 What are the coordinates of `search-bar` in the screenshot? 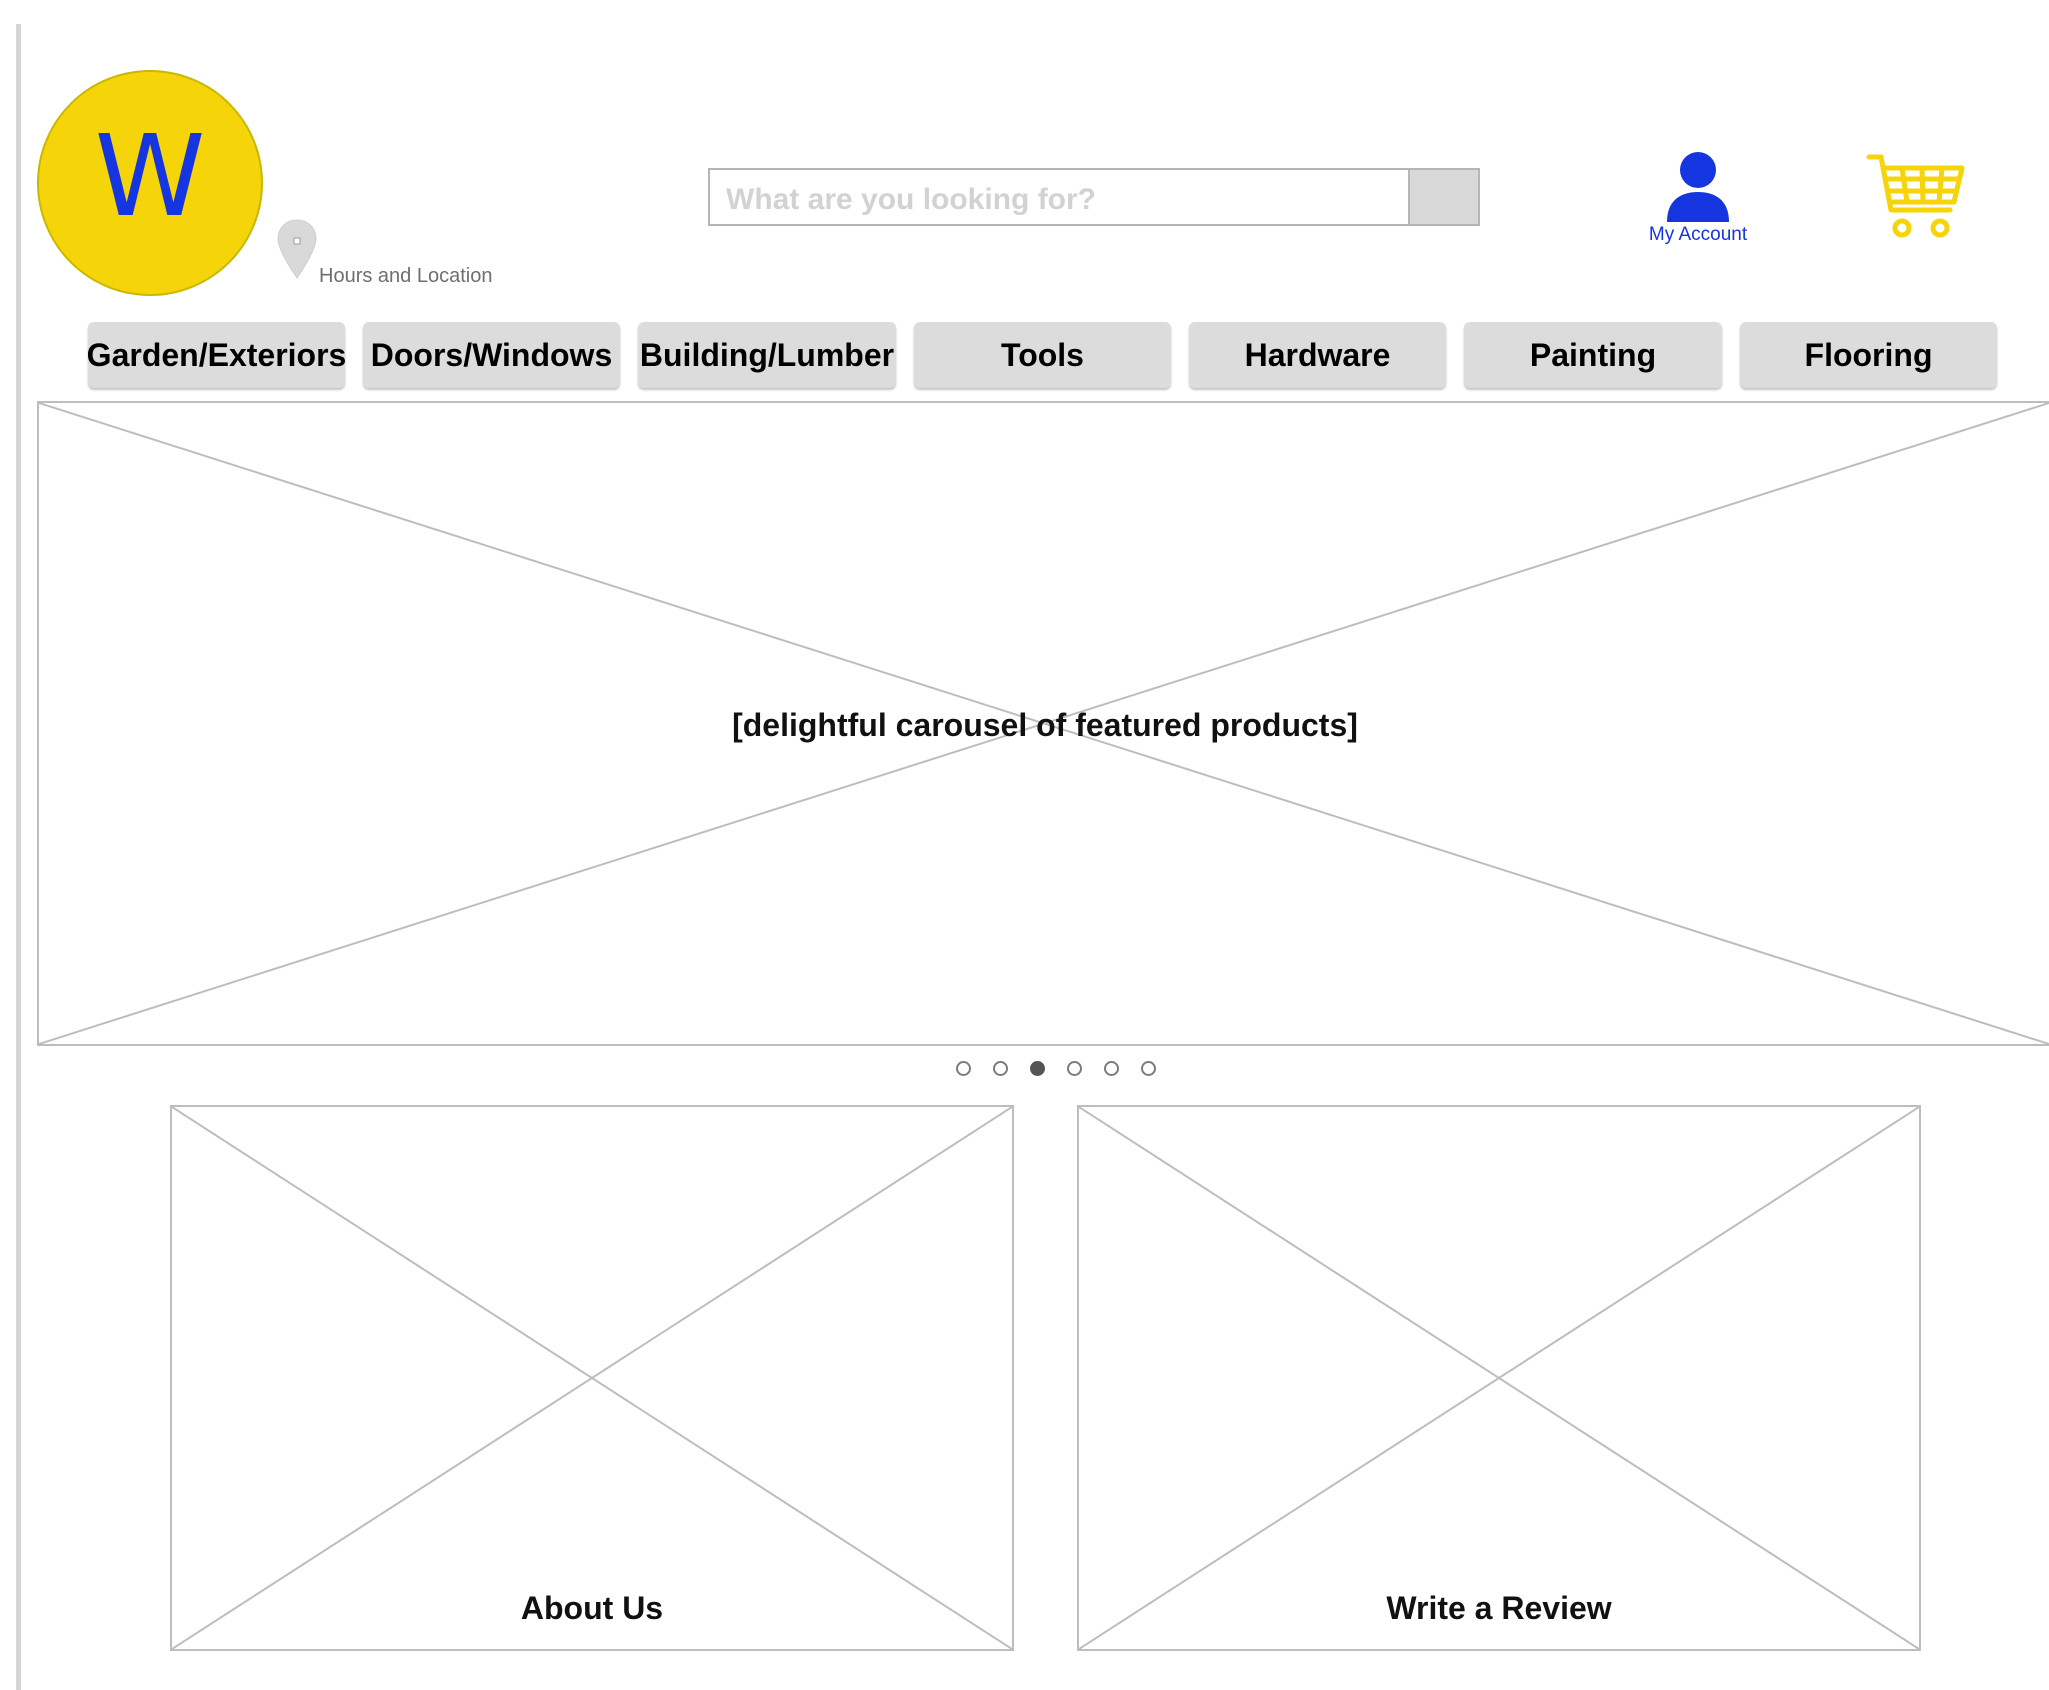 It's located at (1094, 197).